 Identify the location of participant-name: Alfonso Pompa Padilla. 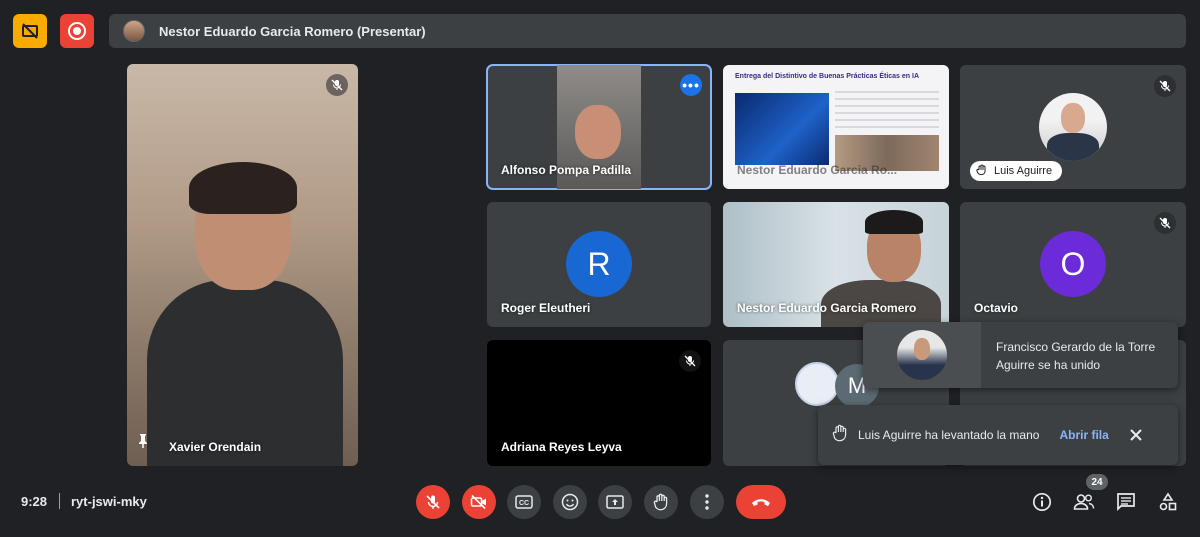
(566, 170).